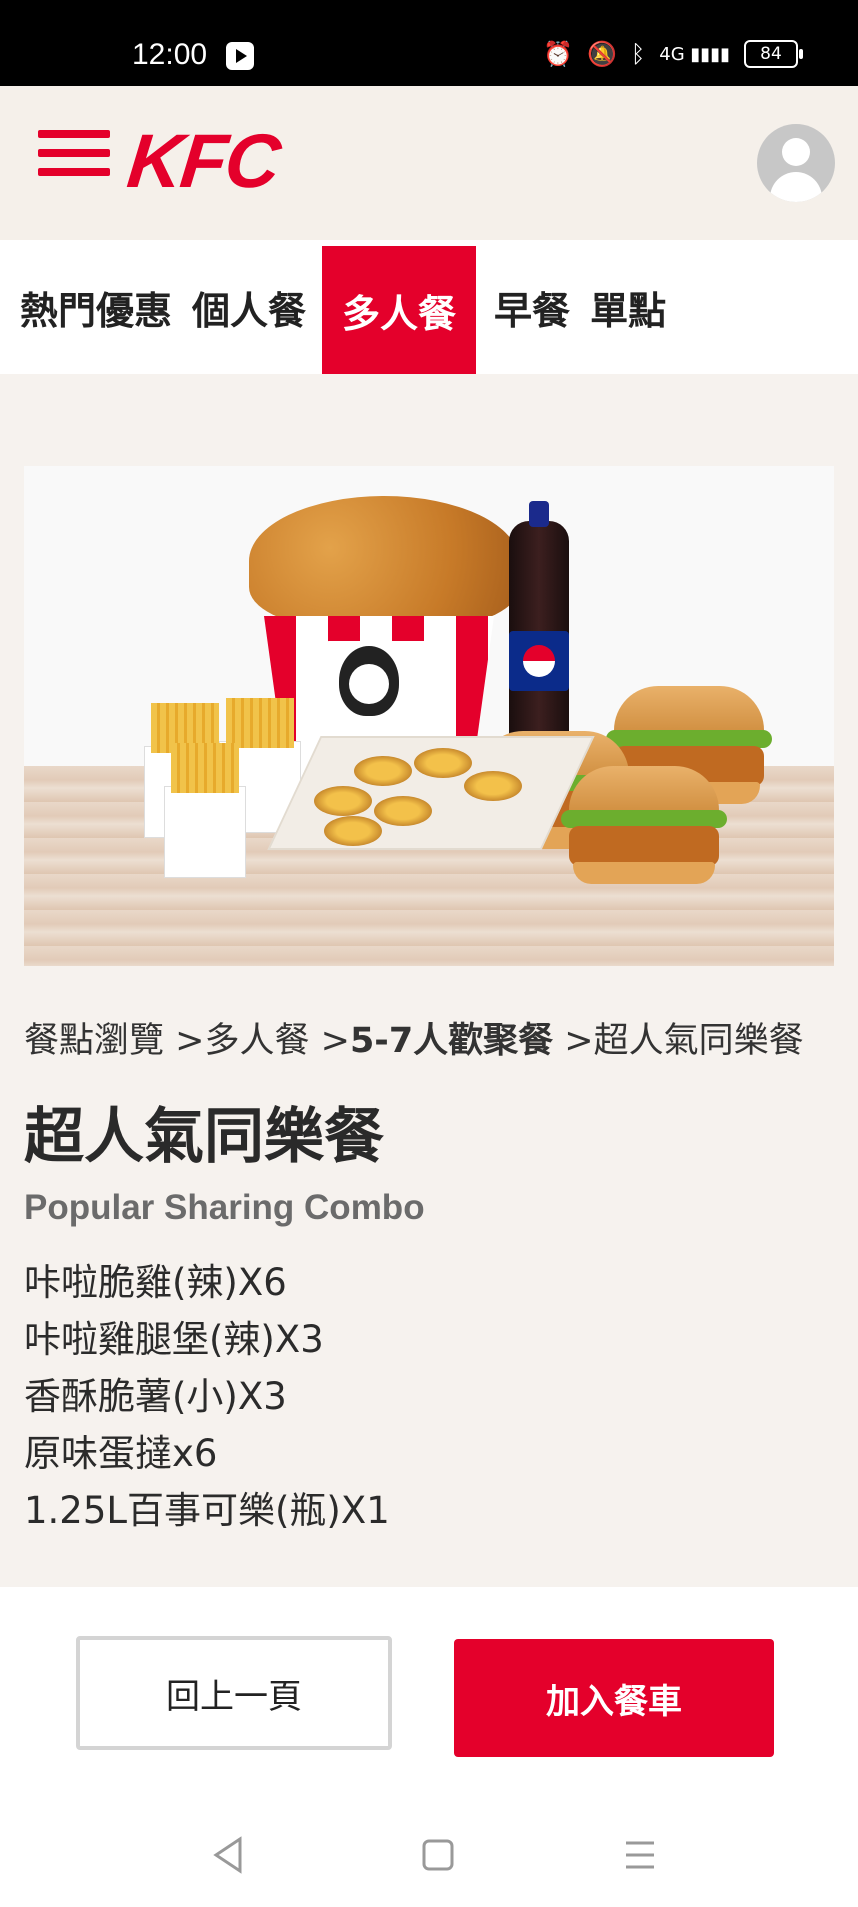 This screenshot has height=1907, width=858. I want to click on app-notification-icon, so click(240, 56).